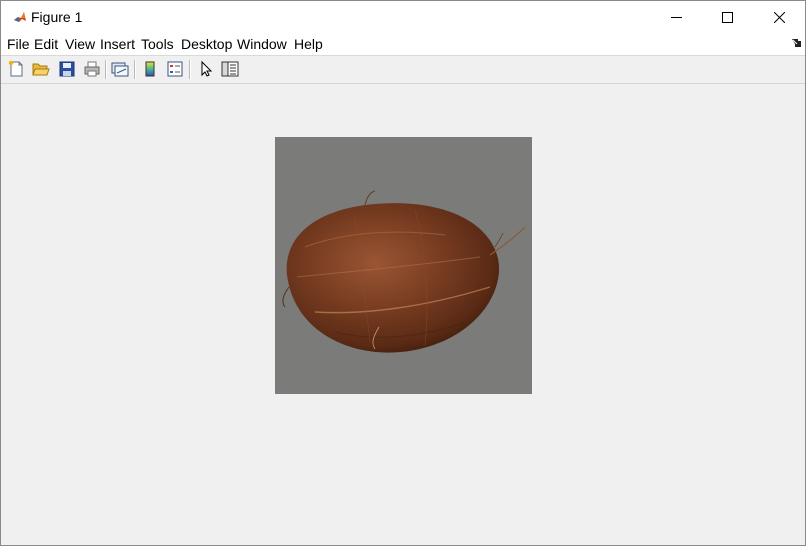 This screenshot has height=546, width=806. Describe the element at coordinates (80, 44) in the screenshot. I see `menu-view: View` at that location.